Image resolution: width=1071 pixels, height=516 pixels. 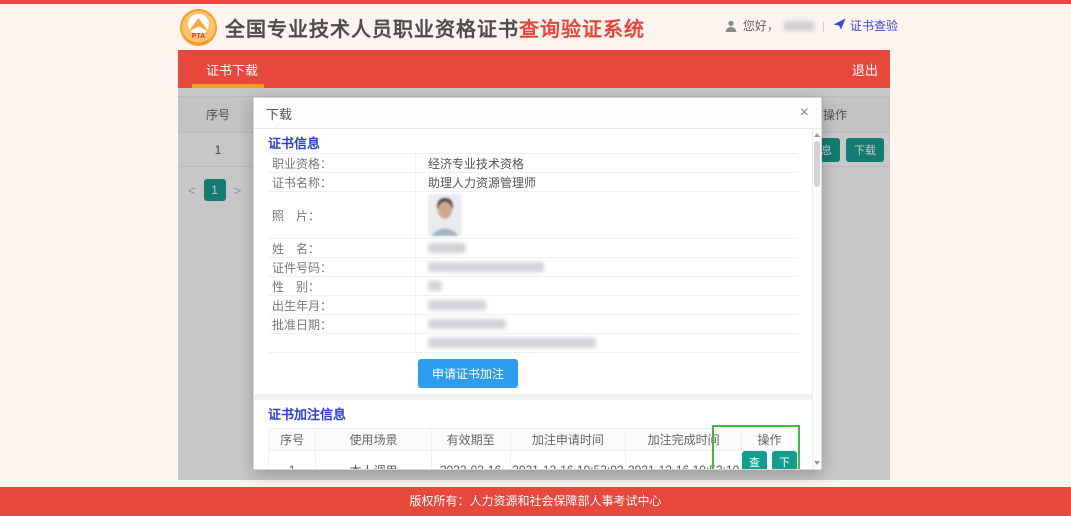 What do you see at coordinates (798, 25) in the screenshot?
I see `username-redacted` at bounding box center [798, 25].